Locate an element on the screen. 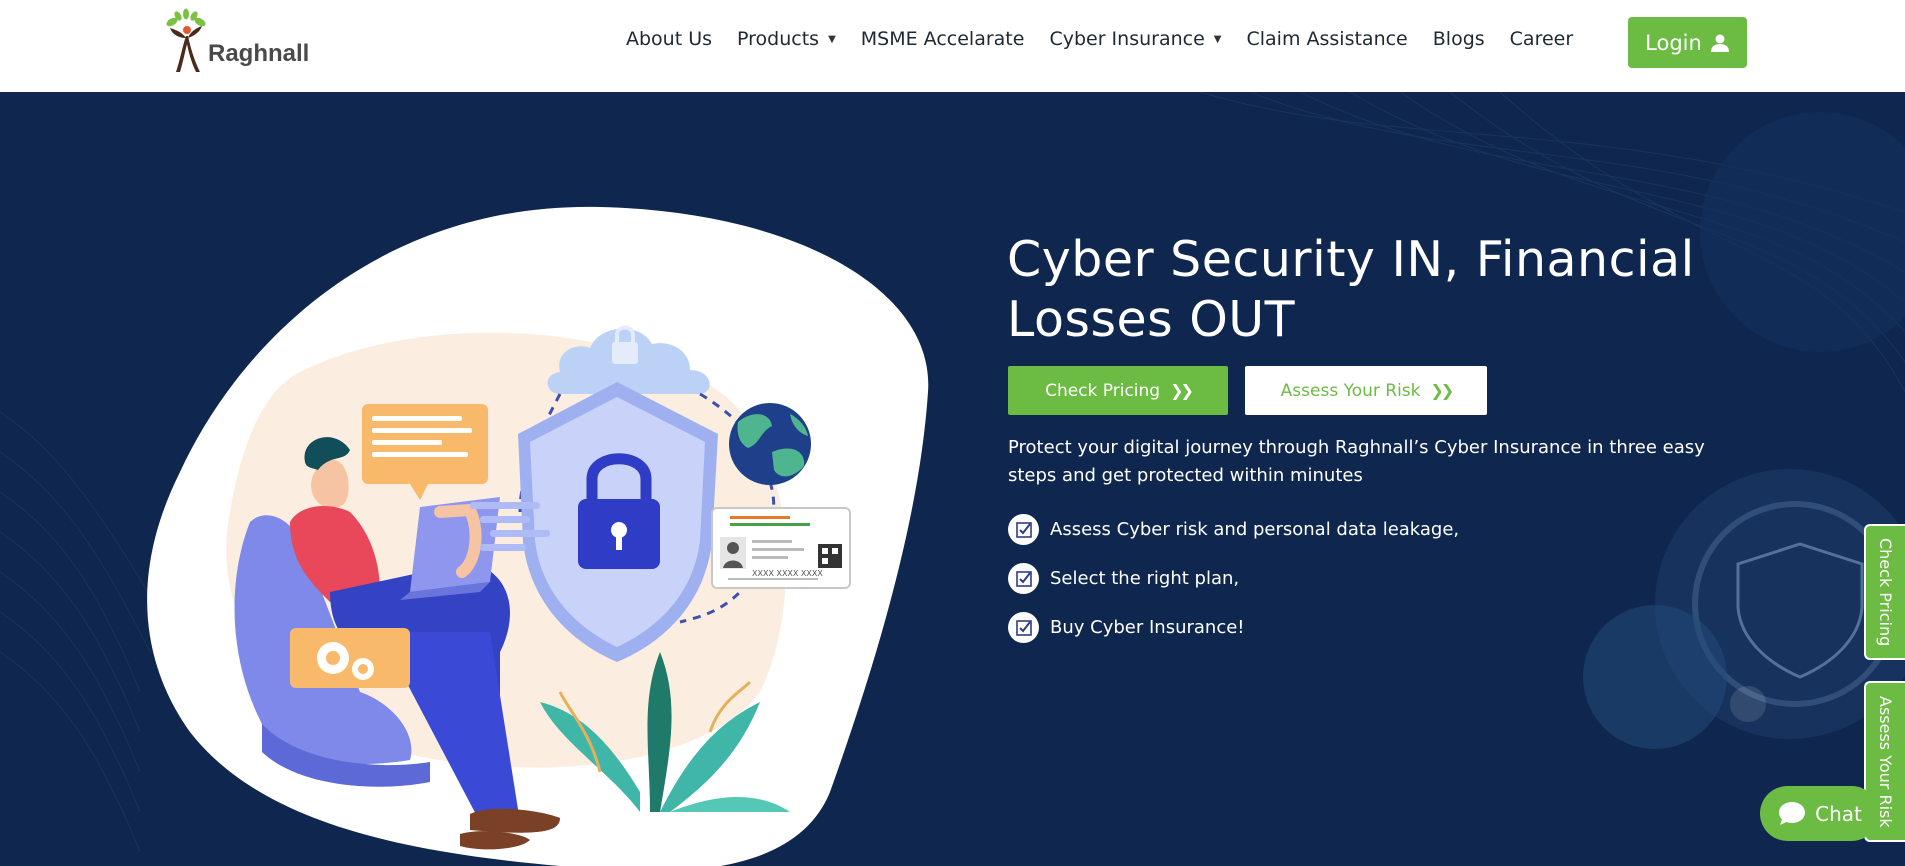 Image resolution: width=1905 pixels, height=866 pixels. side-tab-label: Check Pricing is located at coordinates (1885, 592).